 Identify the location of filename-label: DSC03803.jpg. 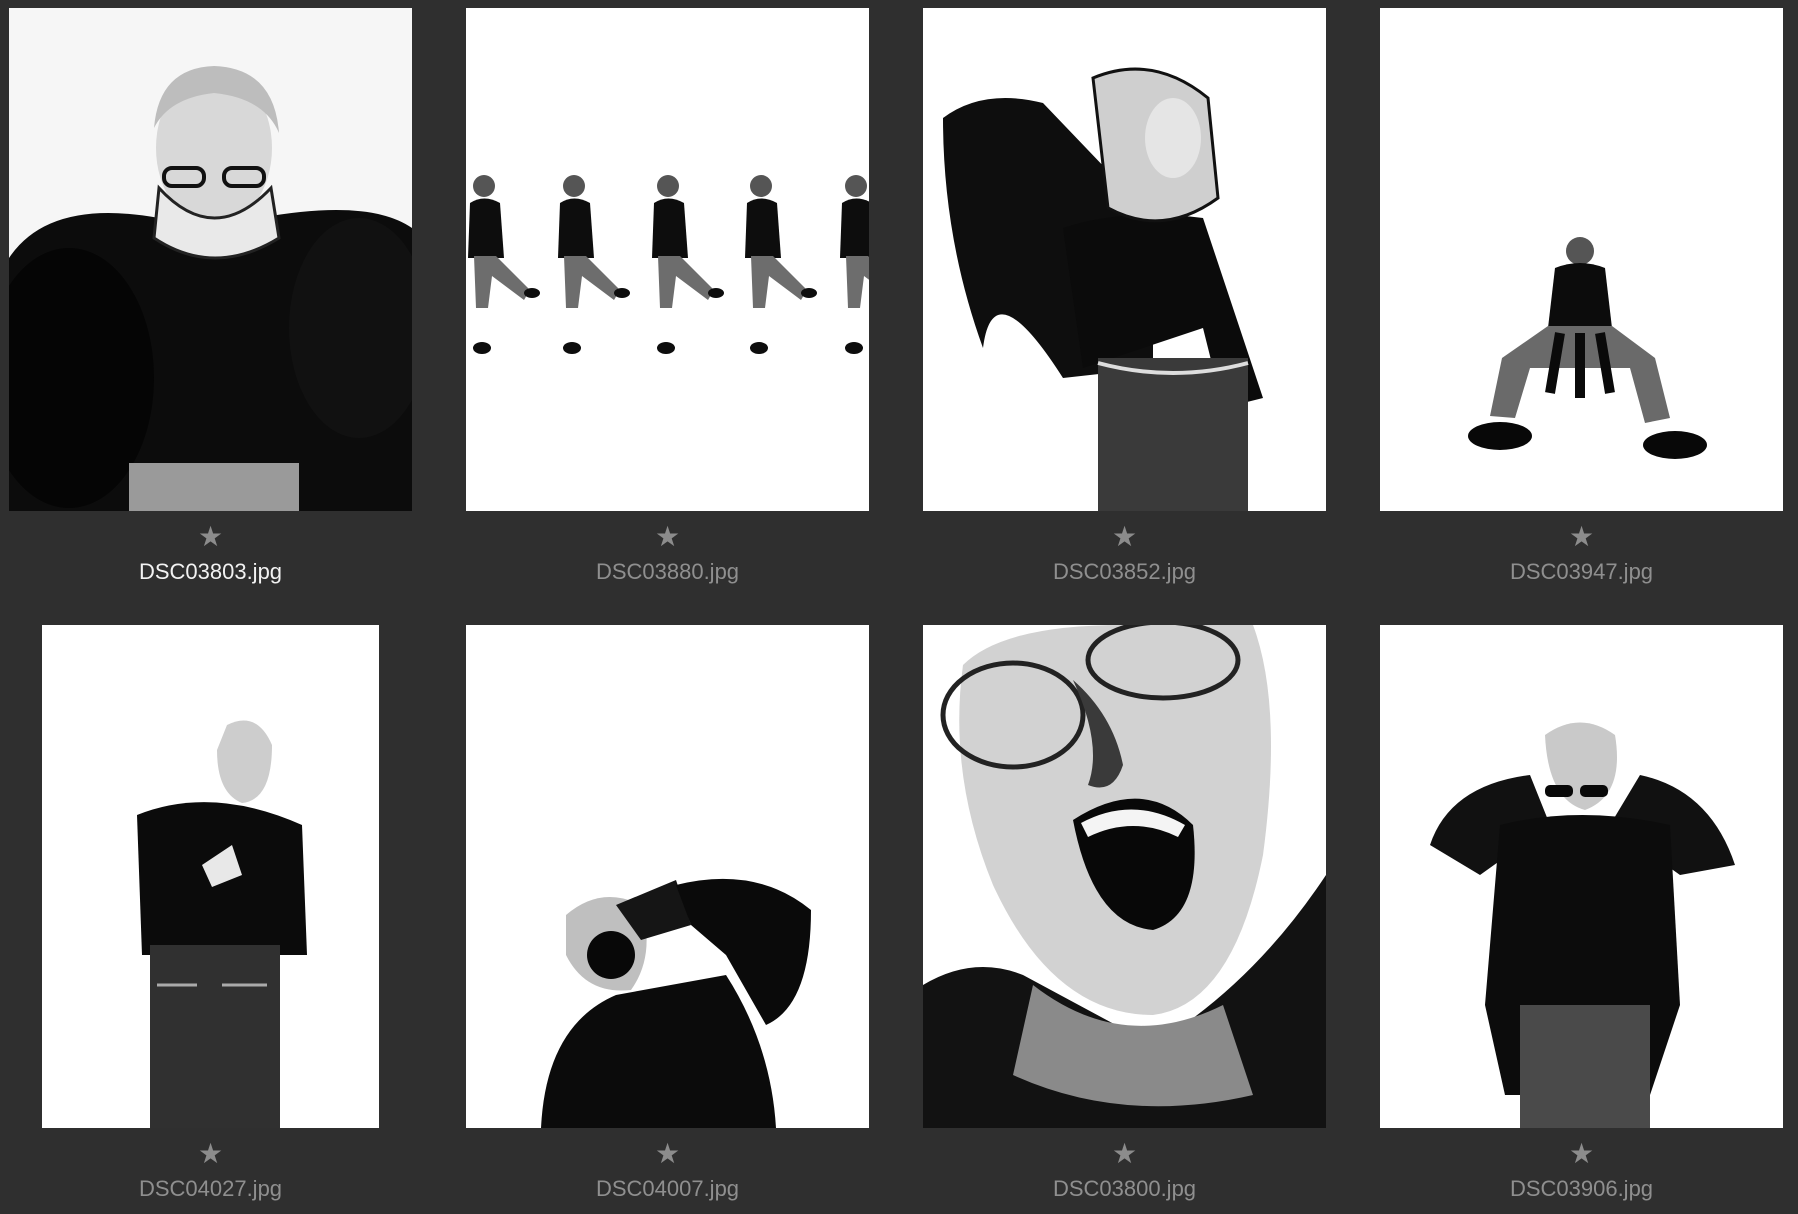
(210, 571).